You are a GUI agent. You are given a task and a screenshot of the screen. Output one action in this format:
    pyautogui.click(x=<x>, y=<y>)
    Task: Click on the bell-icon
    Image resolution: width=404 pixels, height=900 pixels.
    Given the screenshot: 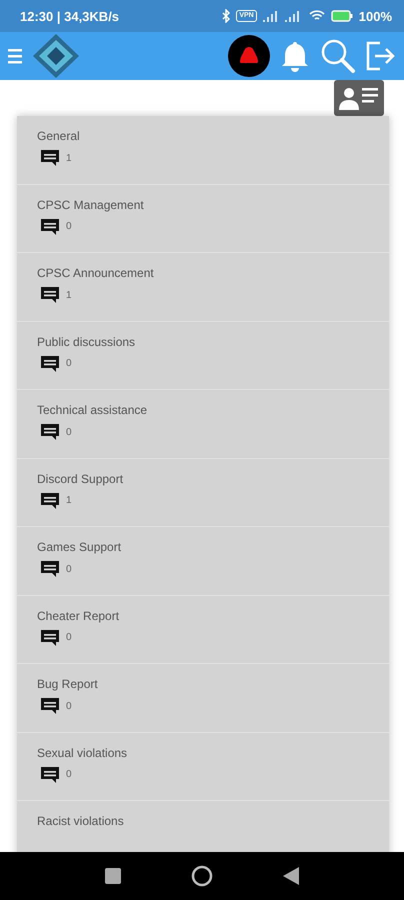 What is the action you would take?
    pyautogui.click(x=295, y=56)
    